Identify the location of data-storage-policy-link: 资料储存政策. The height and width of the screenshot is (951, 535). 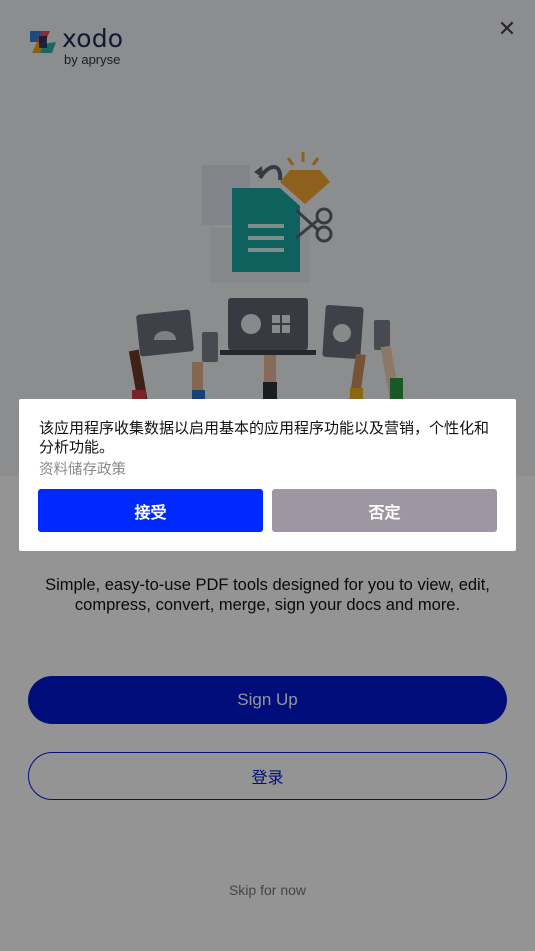
(82, 468).